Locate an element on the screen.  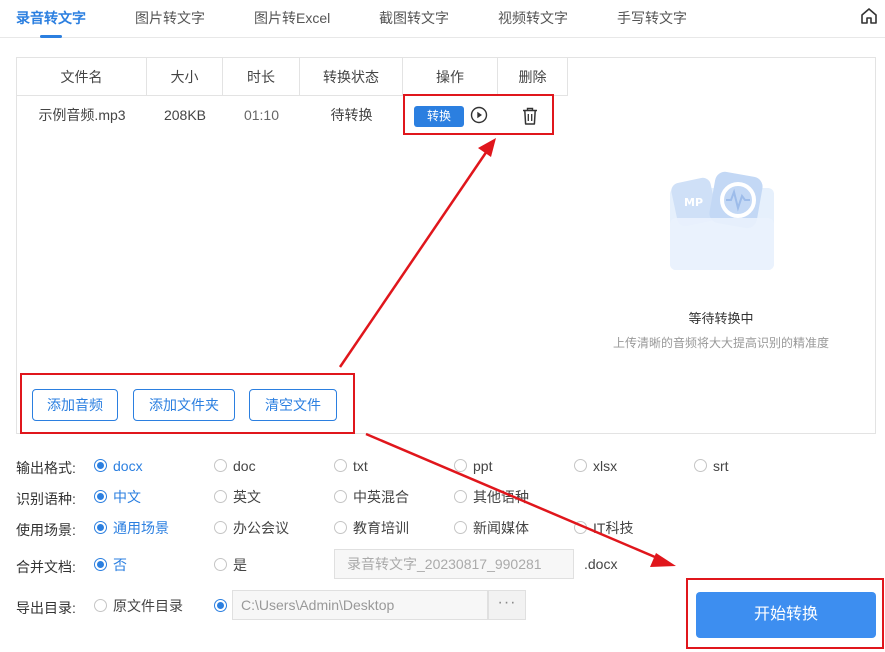
language-option-english: 英文 is located at coordinates (237, 497).